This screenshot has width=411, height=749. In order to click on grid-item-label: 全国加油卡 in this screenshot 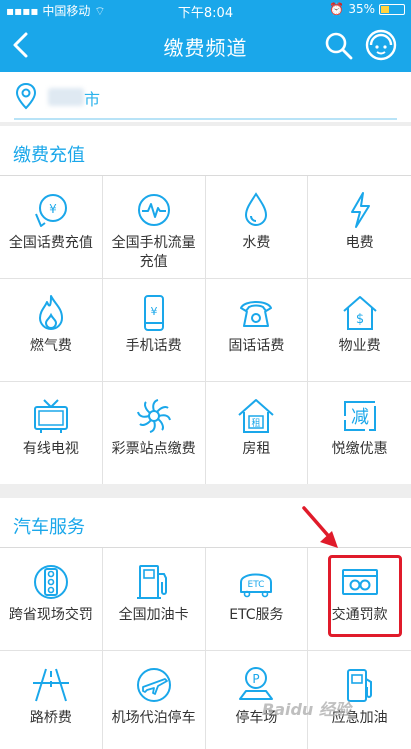, I will do `click(153, 615)`.